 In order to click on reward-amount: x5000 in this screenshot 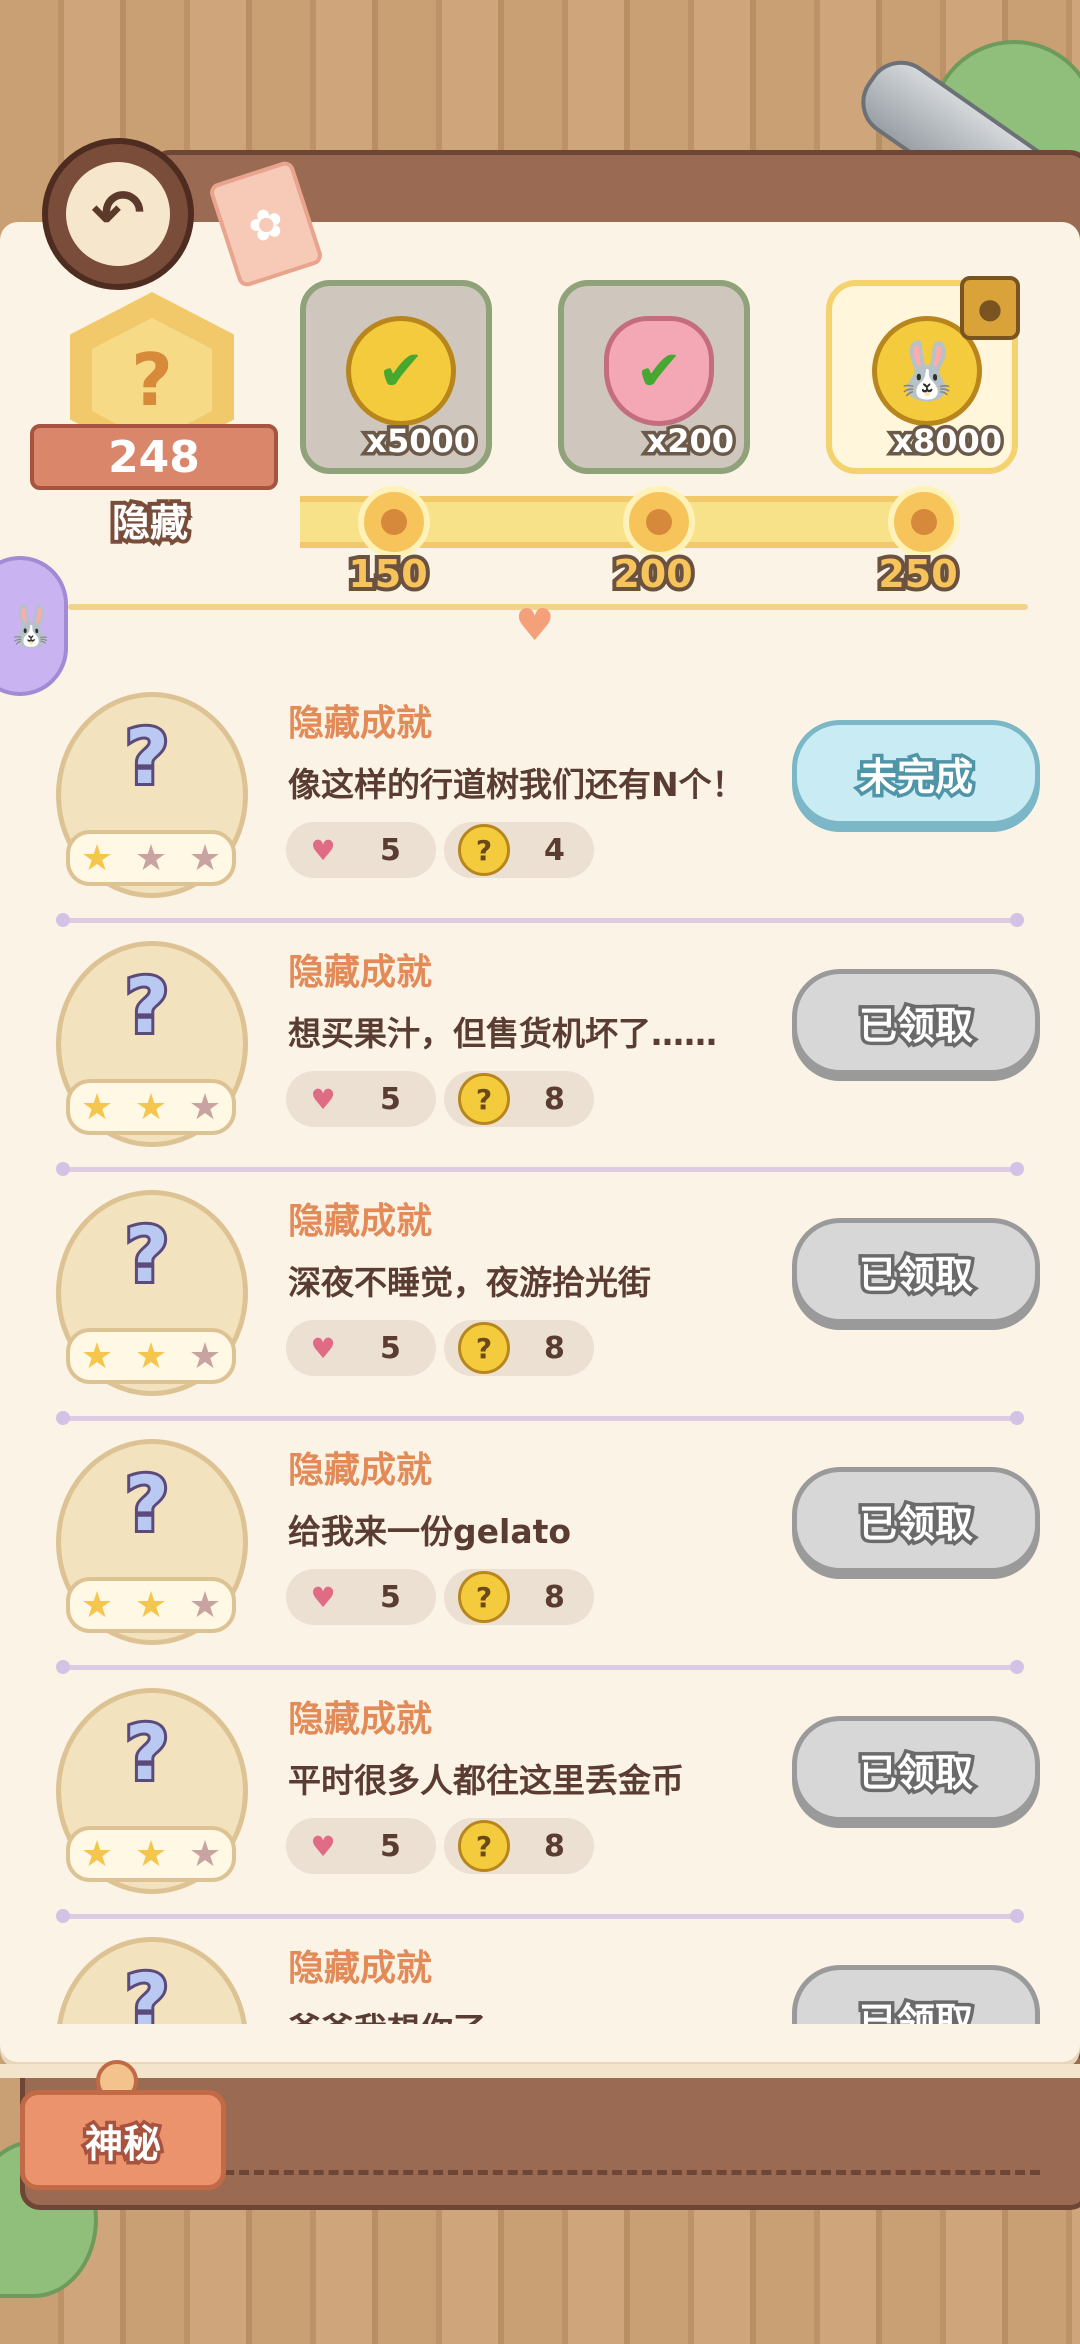, I will do `click(421, 441)`.